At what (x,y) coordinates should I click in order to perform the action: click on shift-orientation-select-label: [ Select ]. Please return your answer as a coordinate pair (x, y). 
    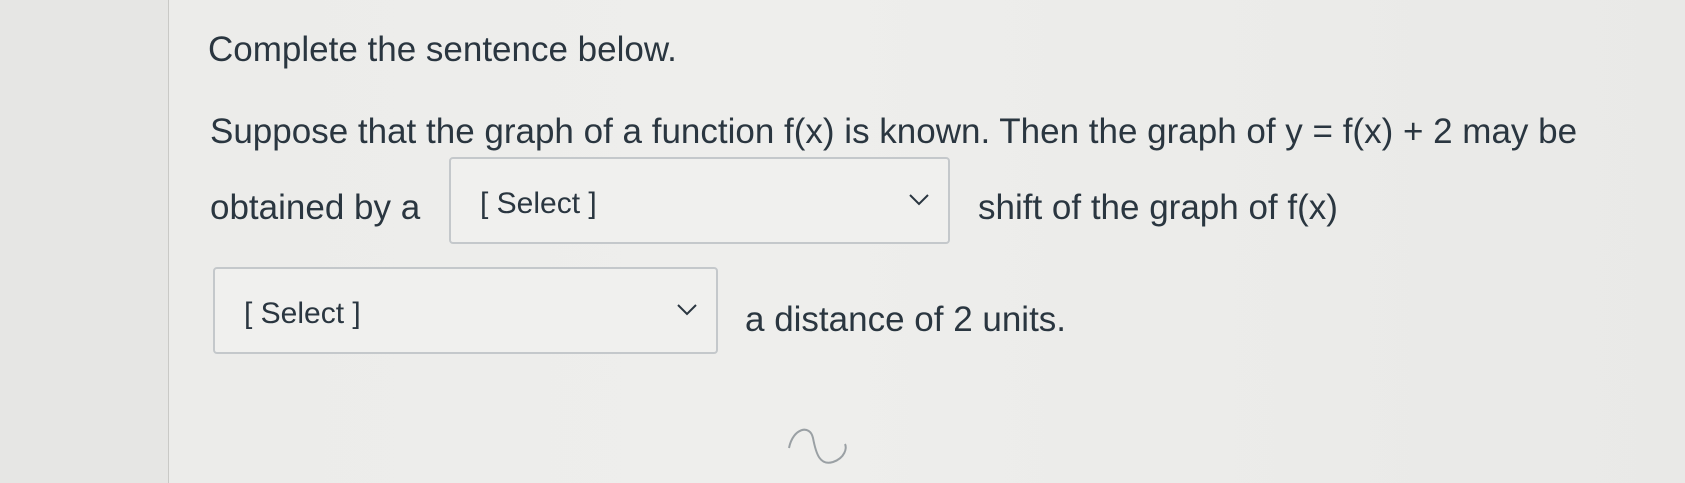
    Looking at the image, I should click on (302, 313).